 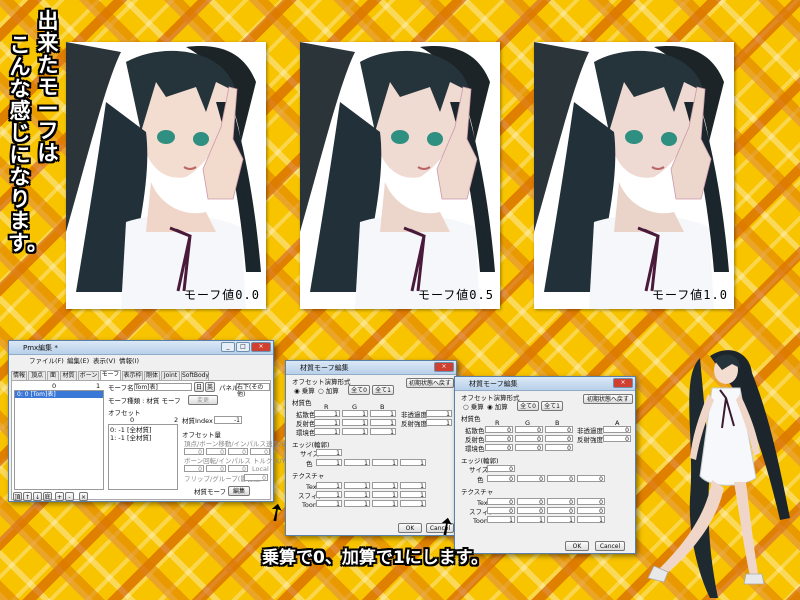 What do you see at coordinates (256, 478) in the screenshot?
I see `flip-field: 0` at bounding box center [256, 478].